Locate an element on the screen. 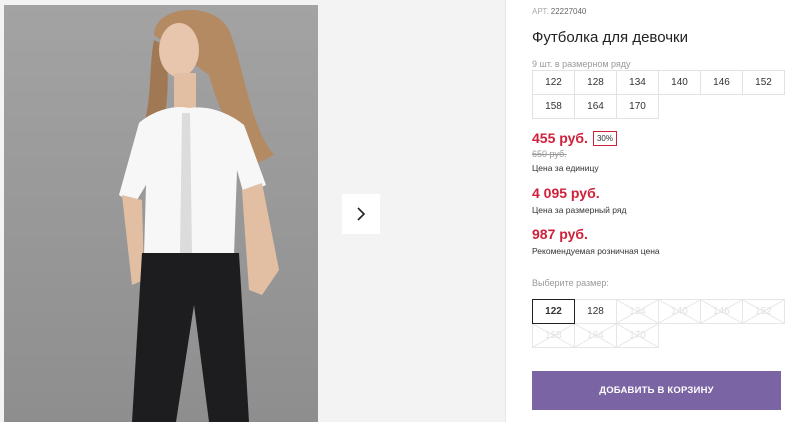 This screenshot has height=422, width=800. series-size-cell: 128 is located at coordinates (595, 82).